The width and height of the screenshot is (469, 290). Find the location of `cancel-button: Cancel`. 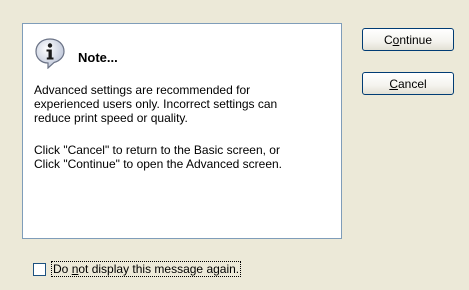

cancel-button: Cancel is located at coordinates (408, 83).